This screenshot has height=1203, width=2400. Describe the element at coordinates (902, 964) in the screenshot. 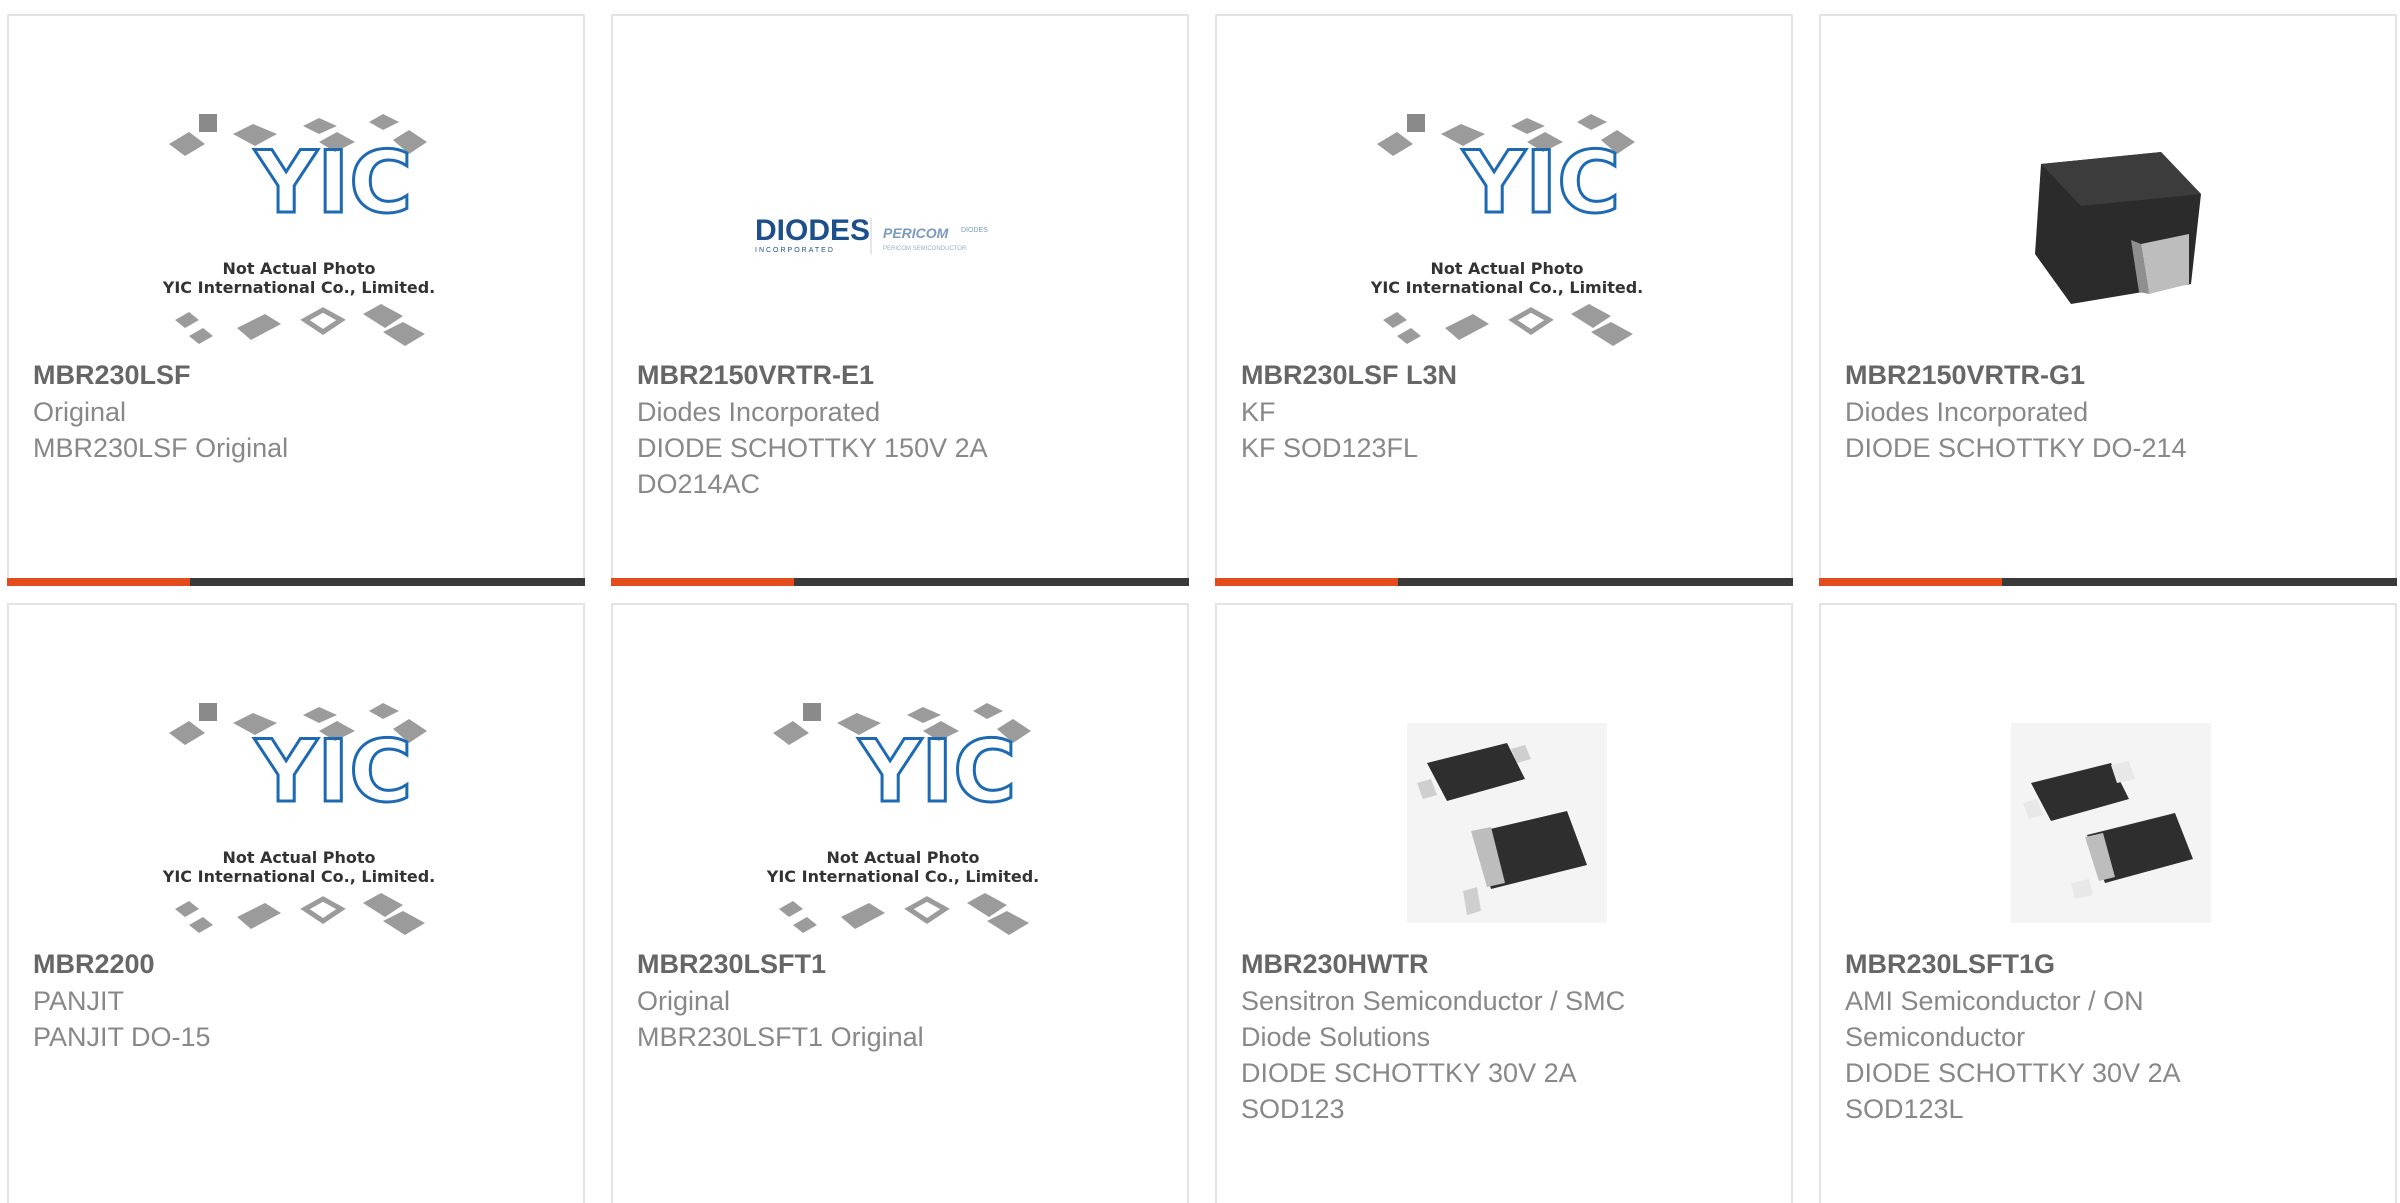

I see `part-number-link: MBR230LSFT1` at that location.